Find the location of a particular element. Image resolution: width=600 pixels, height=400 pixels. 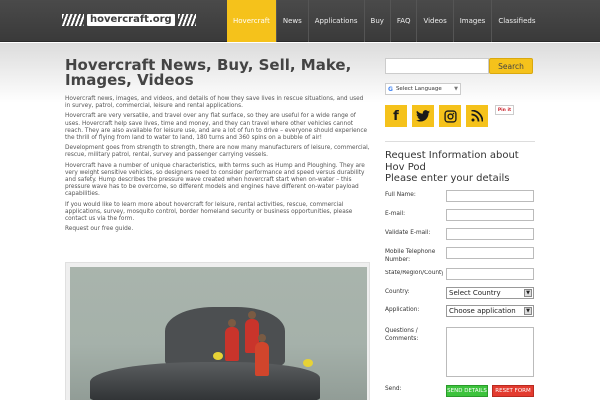

language-selector: G Select Language ▼ is located at coordinates (423, 89).